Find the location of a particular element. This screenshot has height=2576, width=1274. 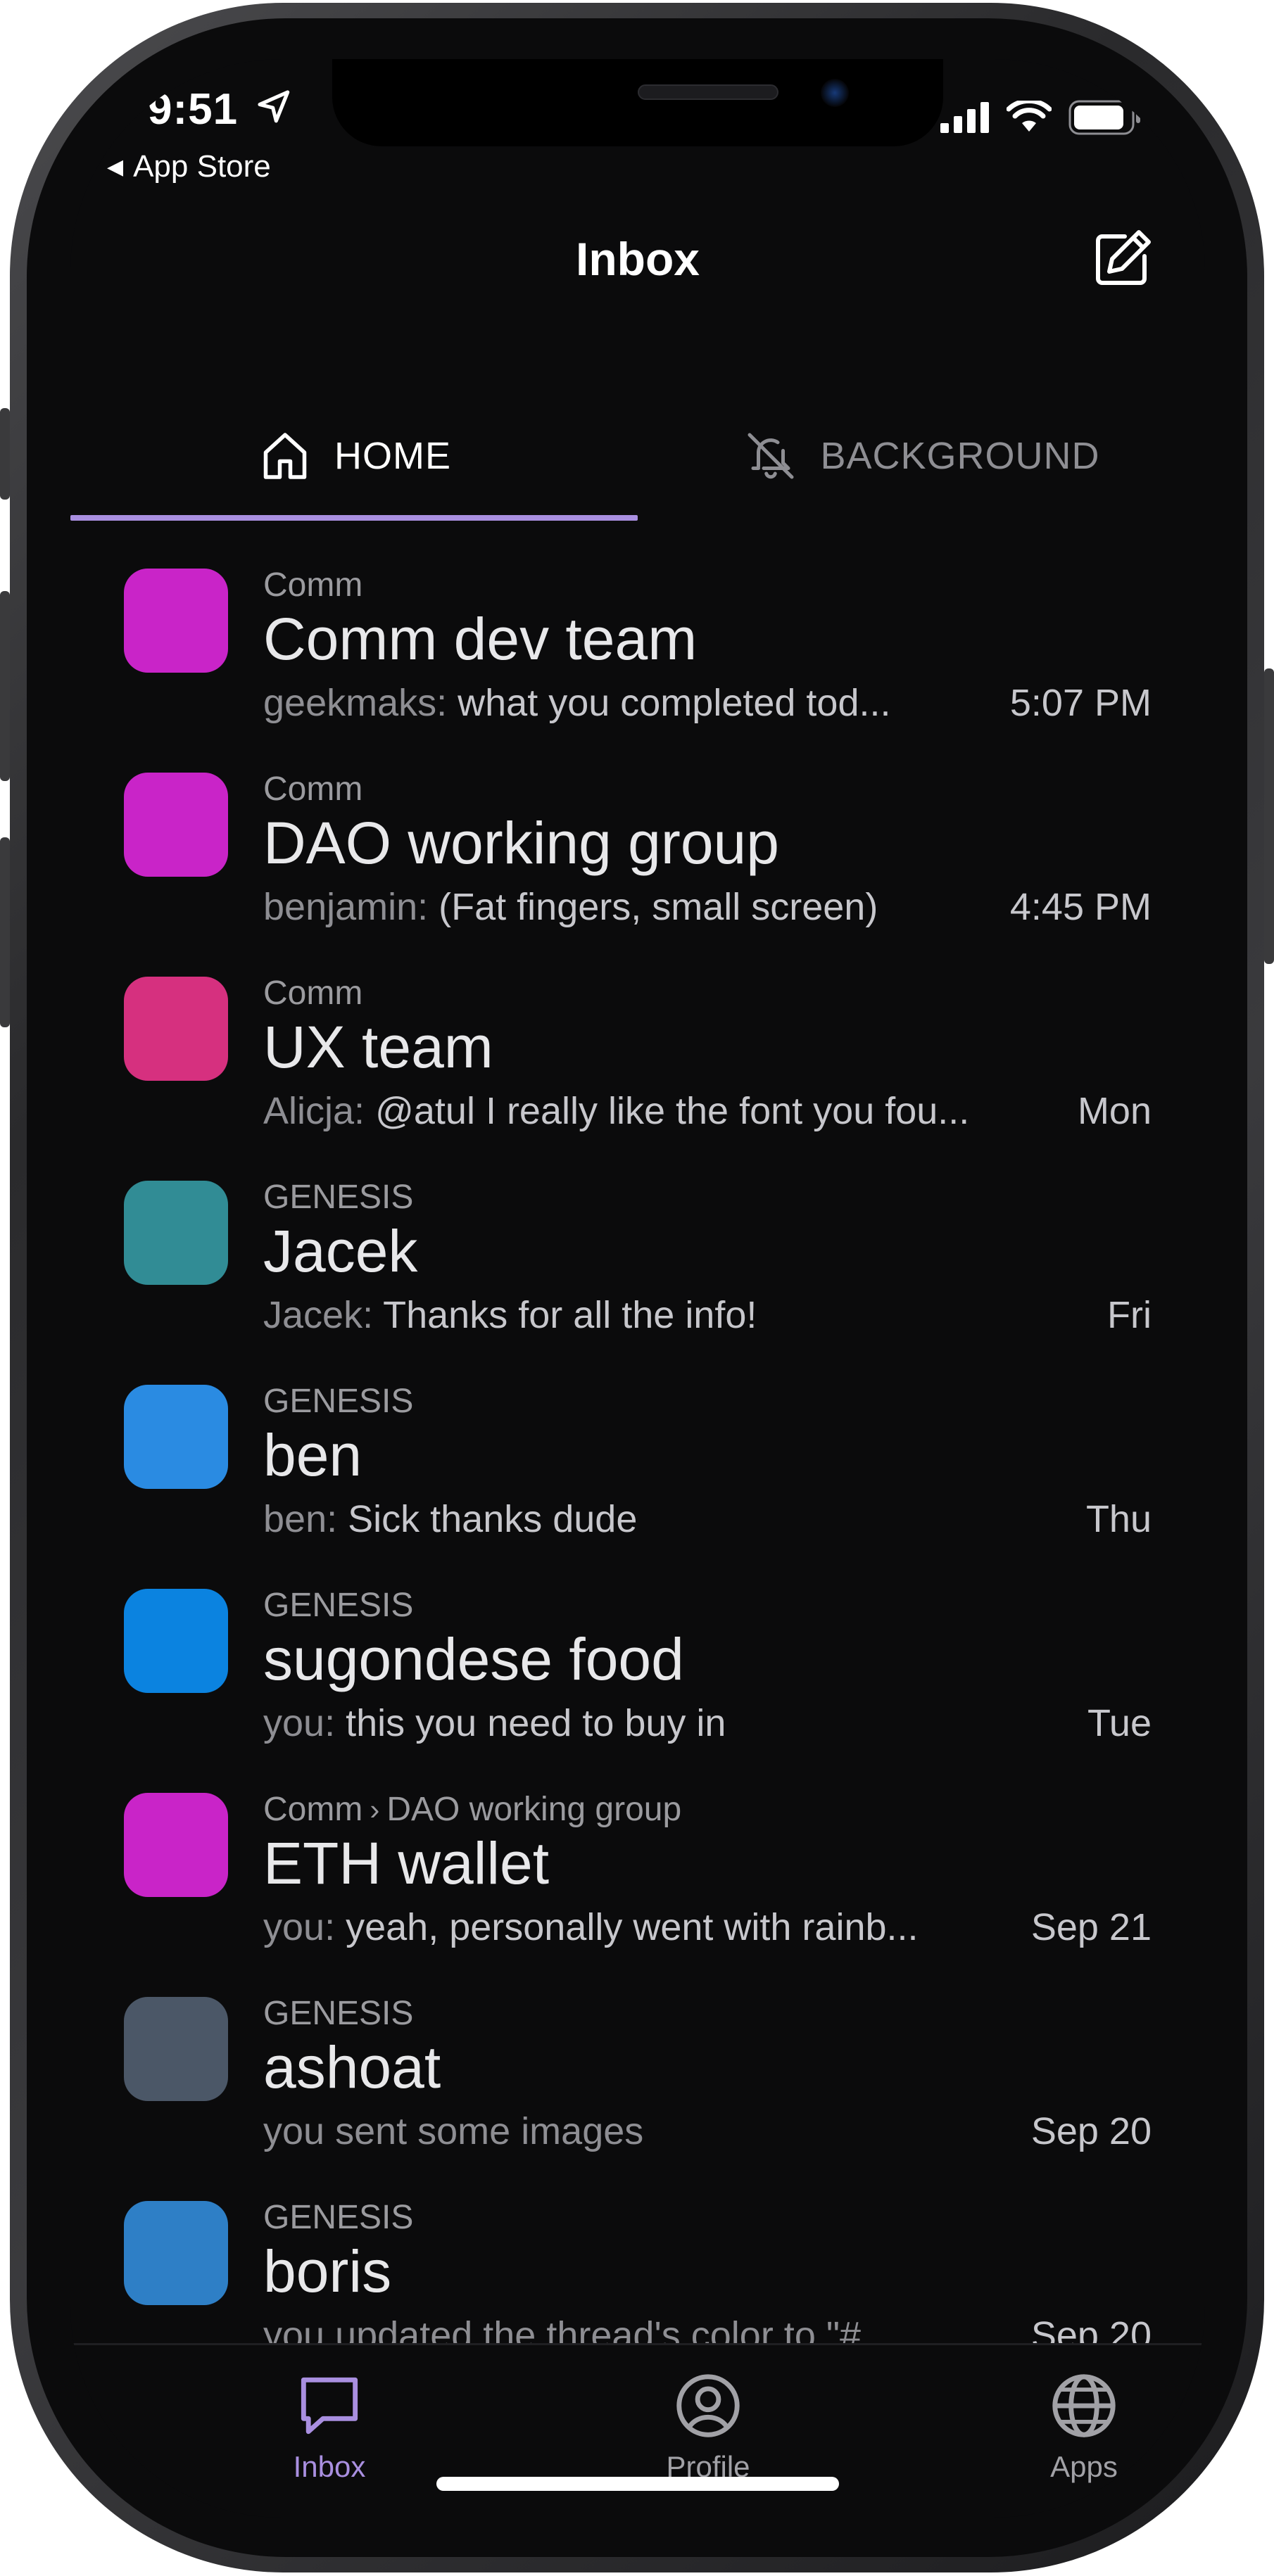

globe-icon is located at coordinates (1084, 2405).